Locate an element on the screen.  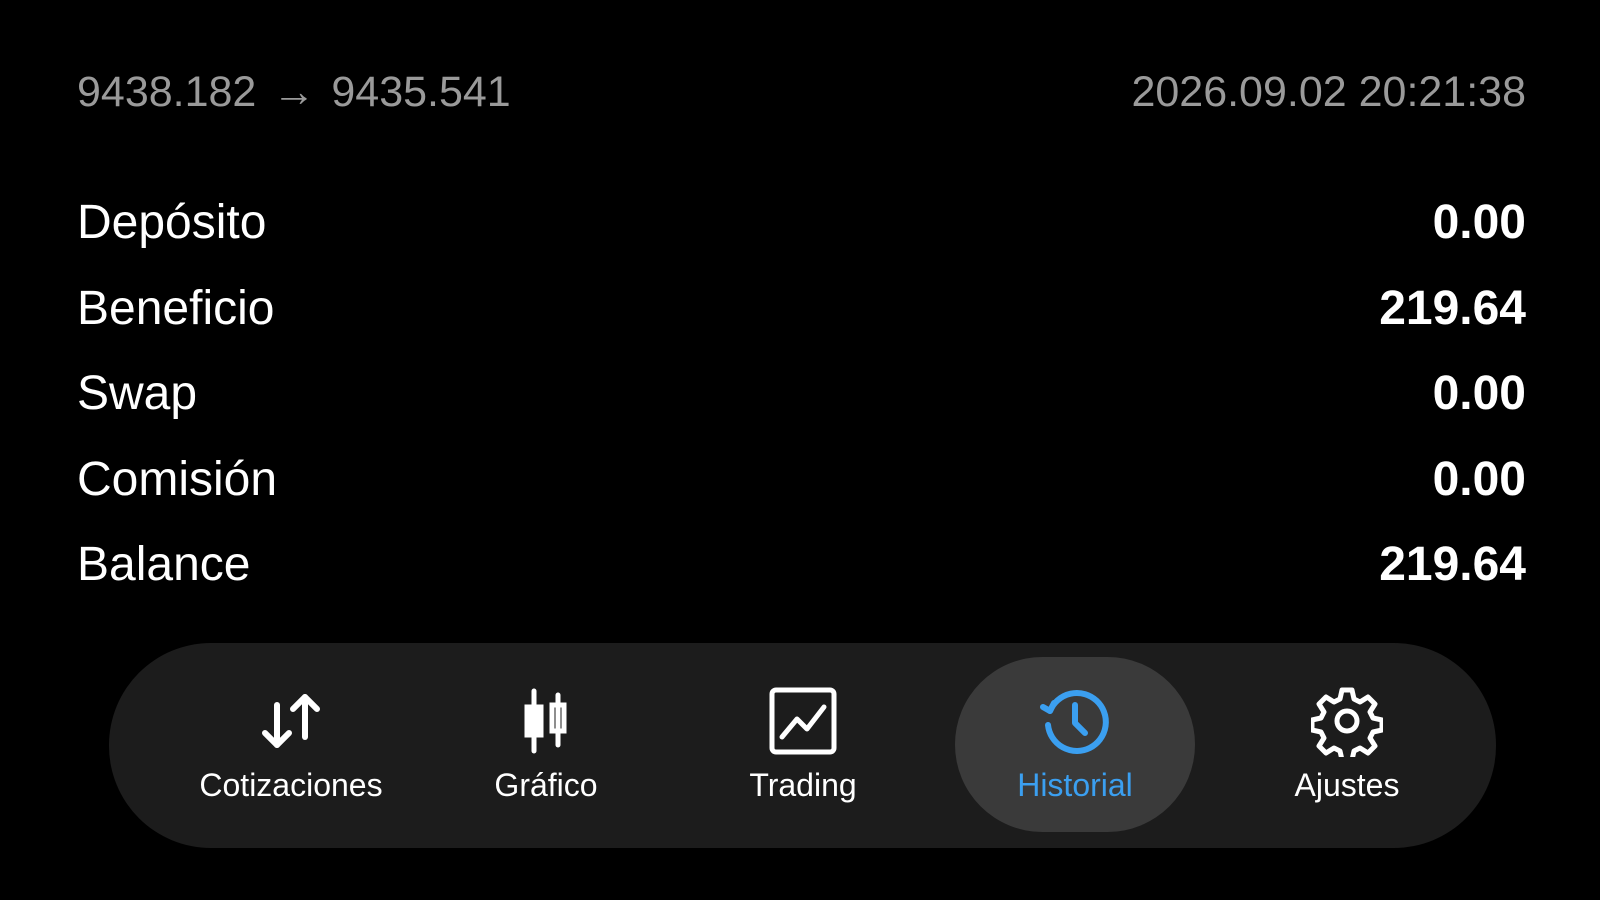
deal-header: 9438.182 → 9435.541 2026.09.02 20:21:38 is located at coordinates (801, 92).